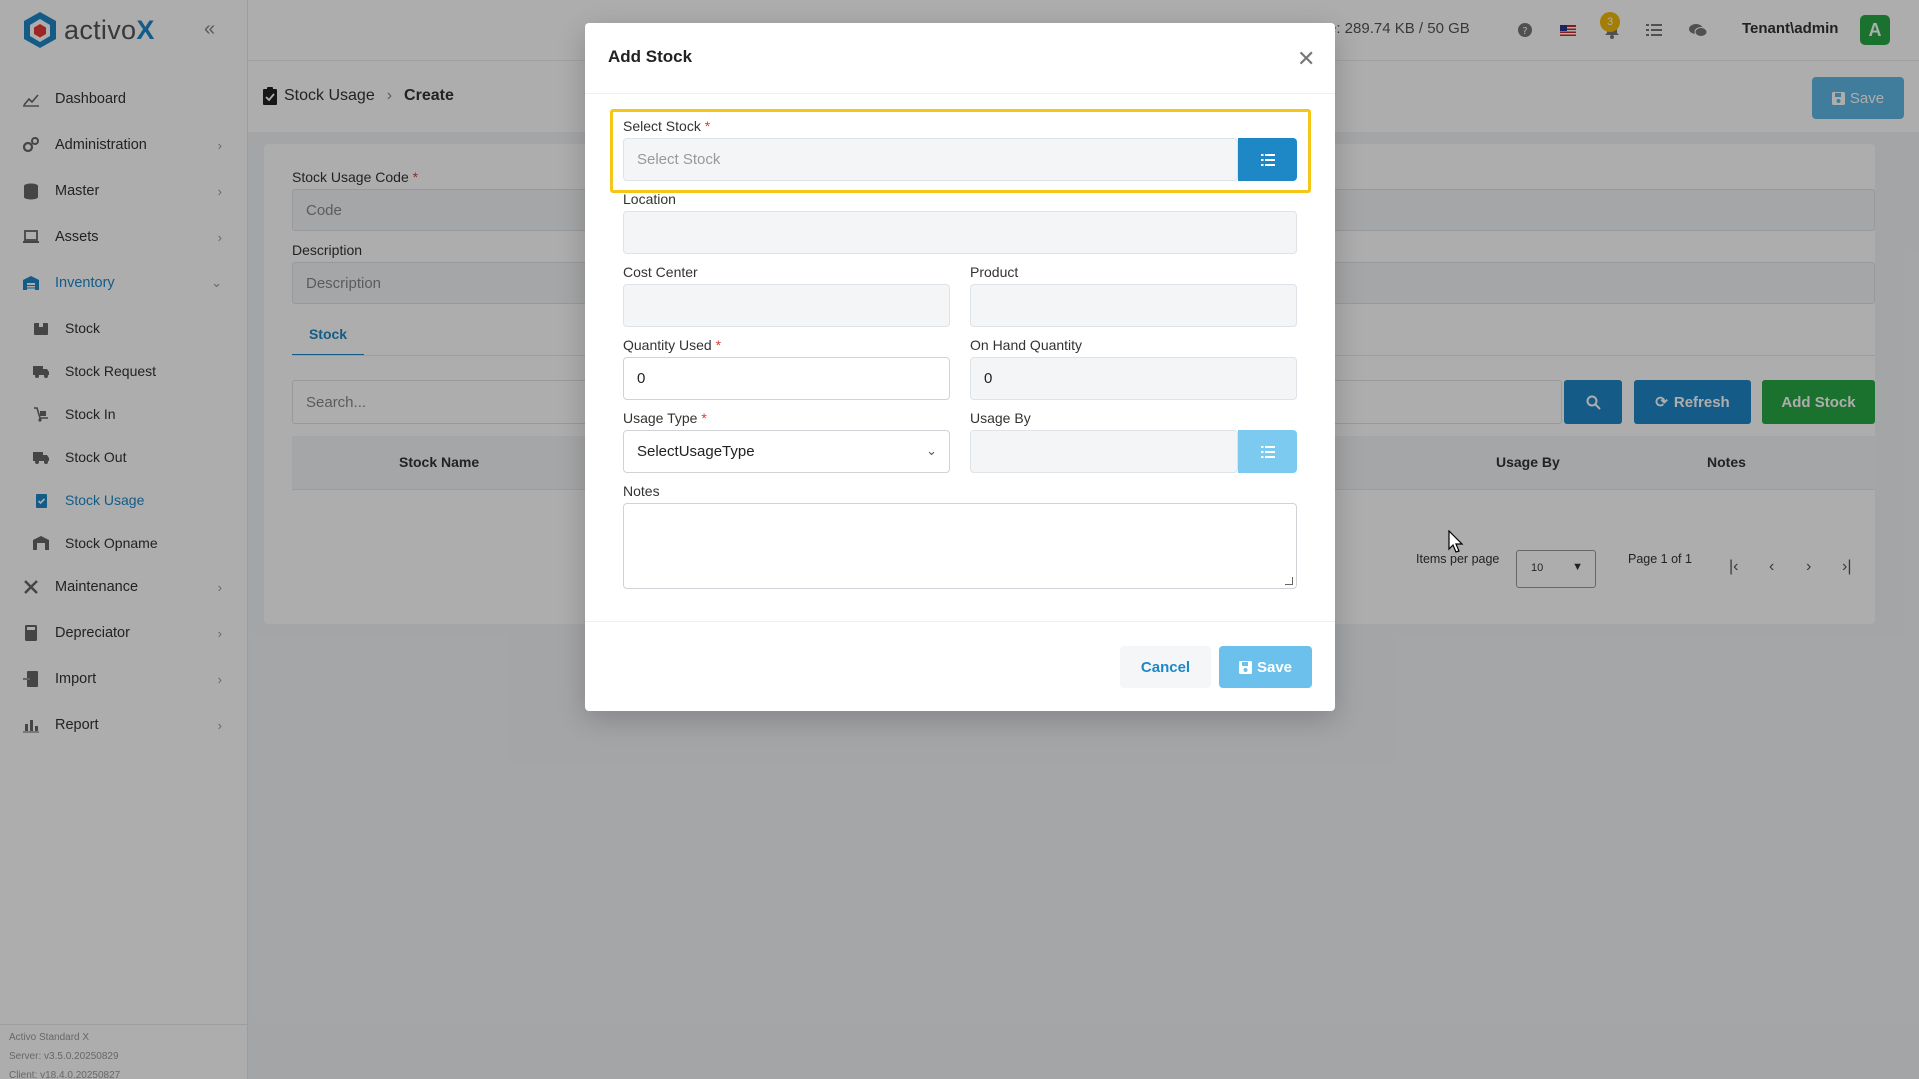 This screenshot has height=1079, width=1919. What do you see at coordinates (960, 621) in the screenshot?
I see `modal-footer-divider` at bounding box center [960, 621].